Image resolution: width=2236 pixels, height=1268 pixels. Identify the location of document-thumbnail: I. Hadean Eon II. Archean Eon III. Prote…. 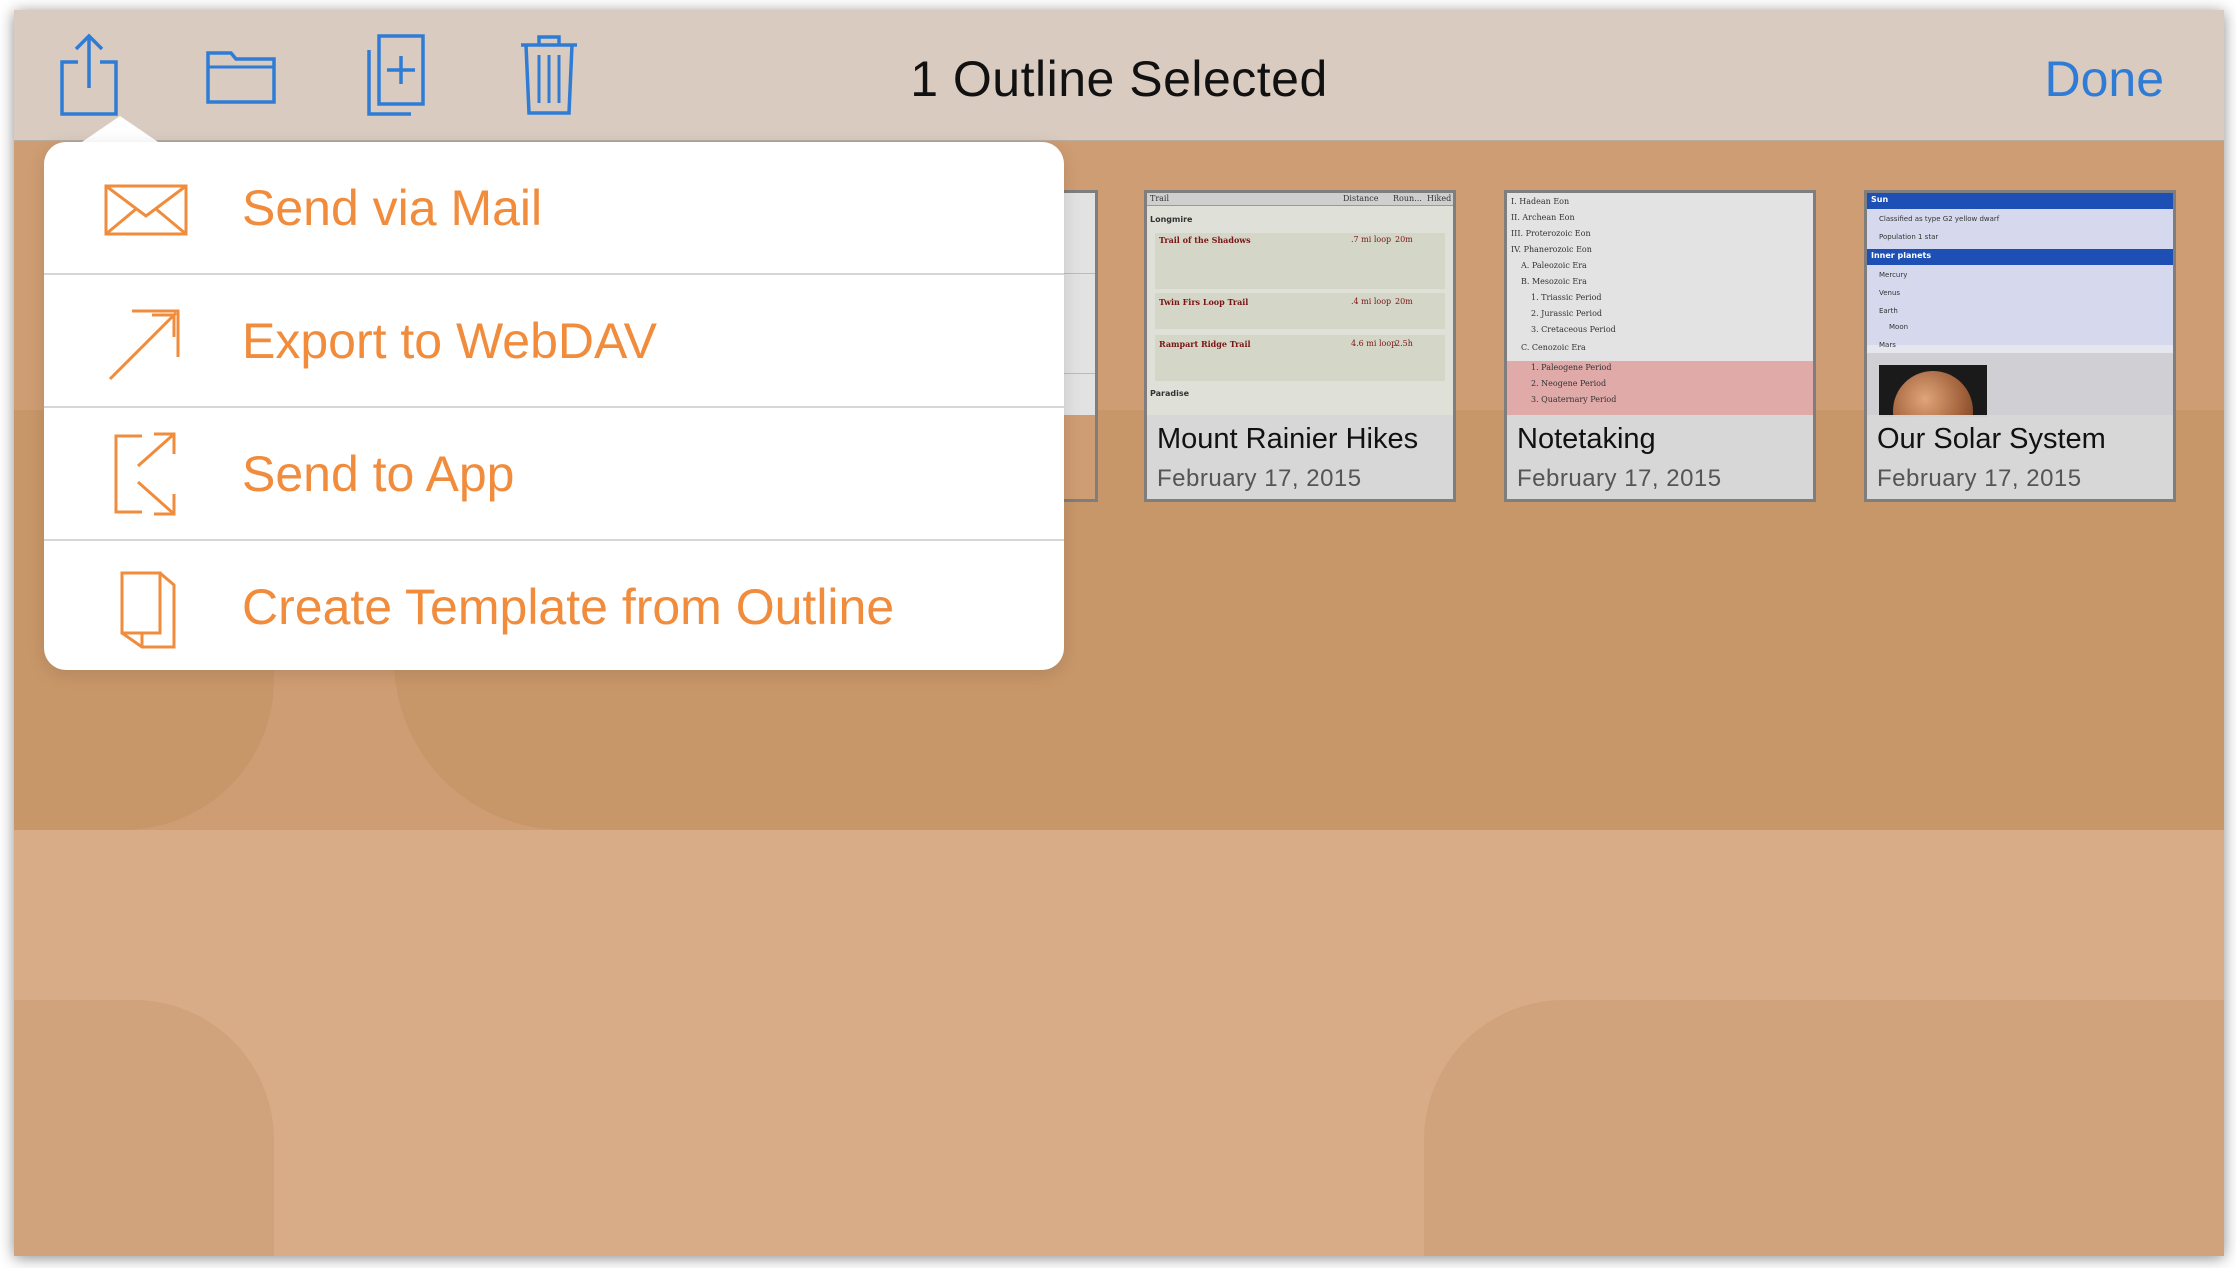
(1660, 304).